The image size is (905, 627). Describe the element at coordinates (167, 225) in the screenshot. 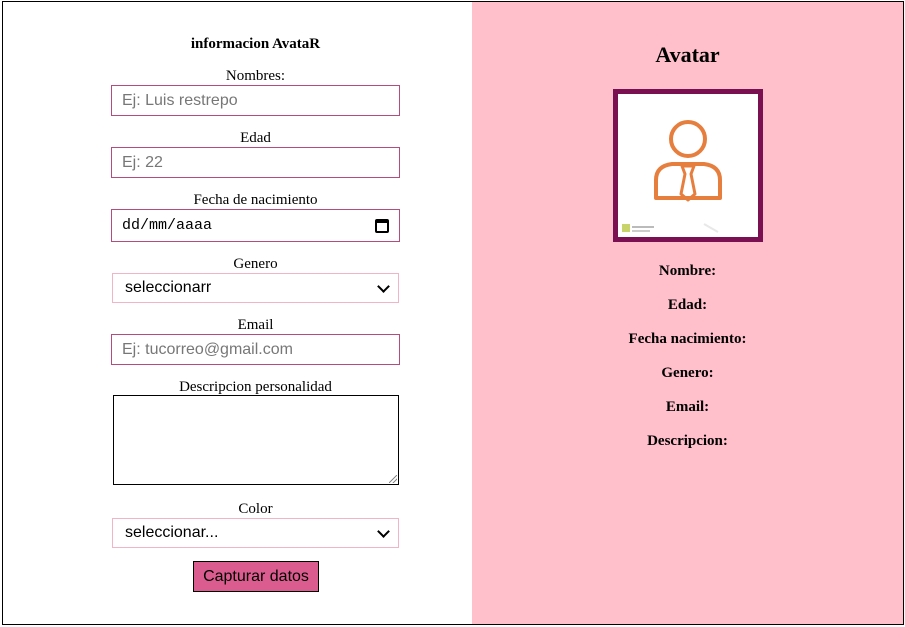

I see `fecha-date-value: dd/mm/aaaa` at that location.